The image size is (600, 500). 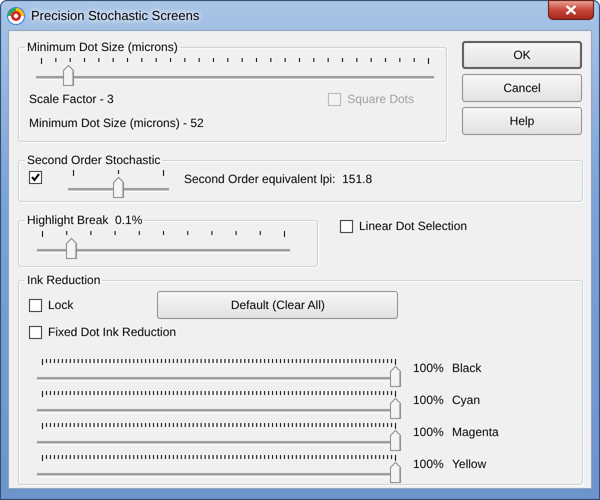 What do you see at coordinates (475, 431) in the screenshot?
I see `ink-name: Magenta` at bounding box center [475, 431].